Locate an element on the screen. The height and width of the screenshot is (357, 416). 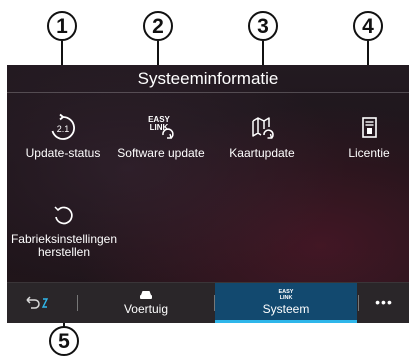
tab-vehicle: Voertuig is located at coordinates (146, 303).